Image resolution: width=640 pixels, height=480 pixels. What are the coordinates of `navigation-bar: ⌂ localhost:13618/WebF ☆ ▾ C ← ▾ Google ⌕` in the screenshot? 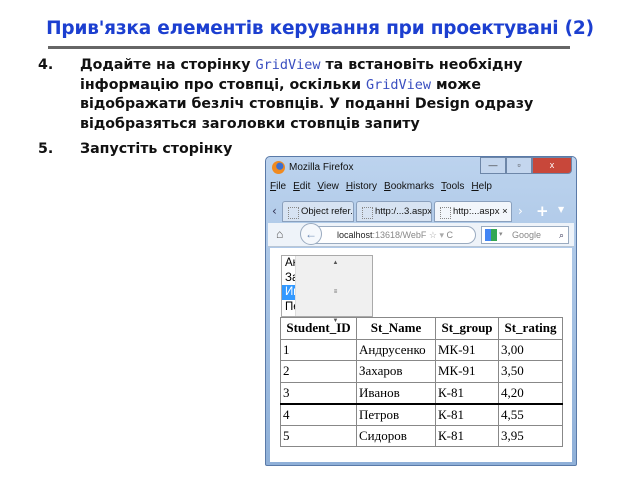 It's located at (421, 235).